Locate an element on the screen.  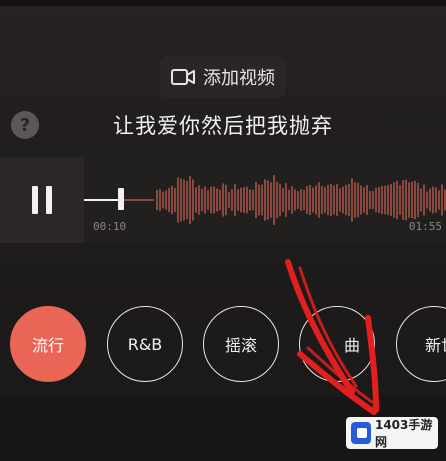
play-pause-button is located at coordinates (42, 200).